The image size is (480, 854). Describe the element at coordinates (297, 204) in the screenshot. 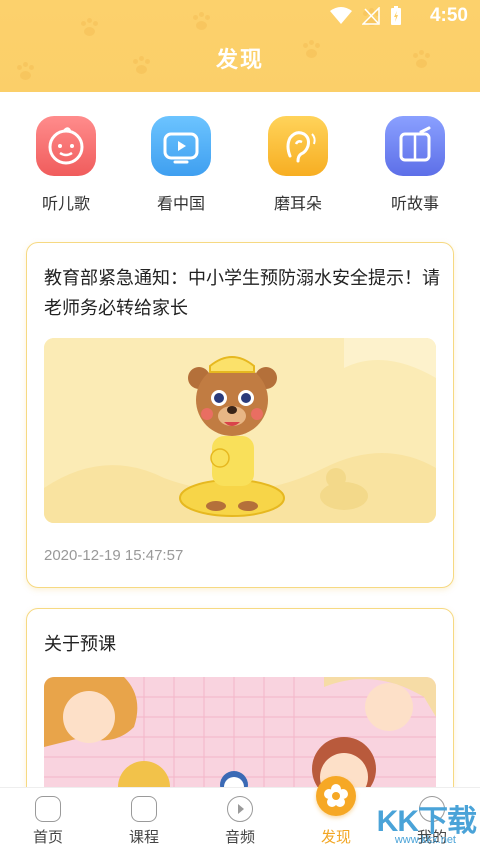

I see `category-label: 磨耳朵` at that location.